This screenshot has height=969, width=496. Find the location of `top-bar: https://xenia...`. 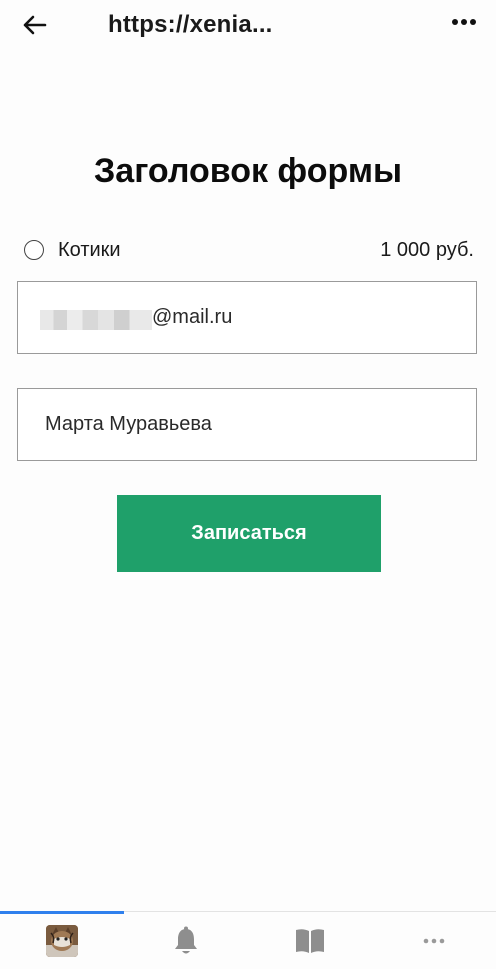

top-bar: https://xenia... is located at coordinates (248, 26).